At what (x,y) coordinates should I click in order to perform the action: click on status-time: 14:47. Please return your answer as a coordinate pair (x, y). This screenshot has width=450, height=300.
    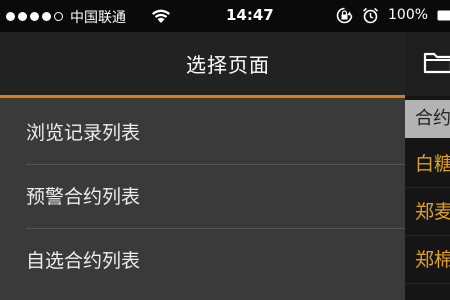
    Looking at the image, I should click on (250, 15).